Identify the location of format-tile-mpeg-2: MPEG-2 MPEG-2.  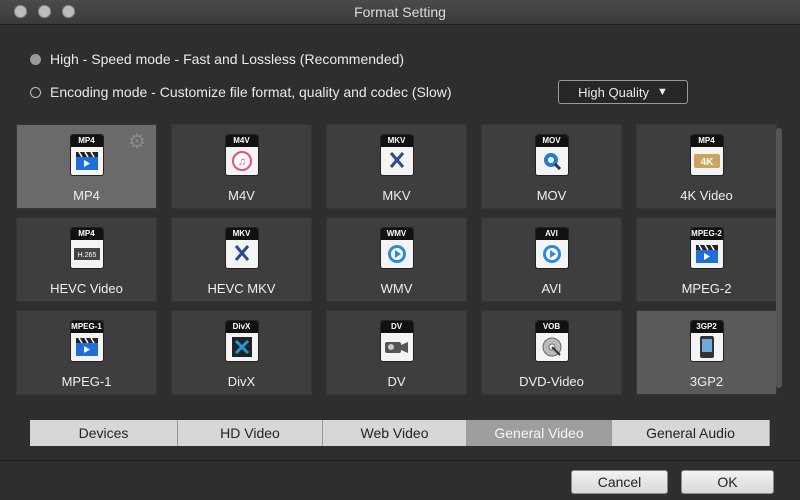
(706, 259).